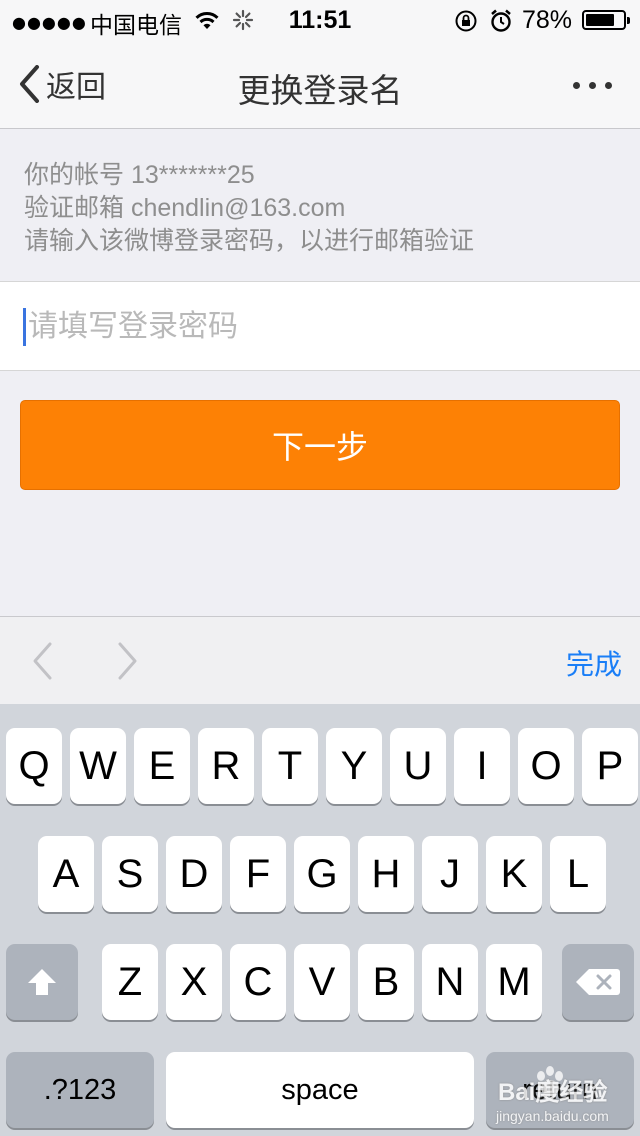 The height and width of the screenshot is (1136, 640). I want to click on key-e: E, so click(162, 766).